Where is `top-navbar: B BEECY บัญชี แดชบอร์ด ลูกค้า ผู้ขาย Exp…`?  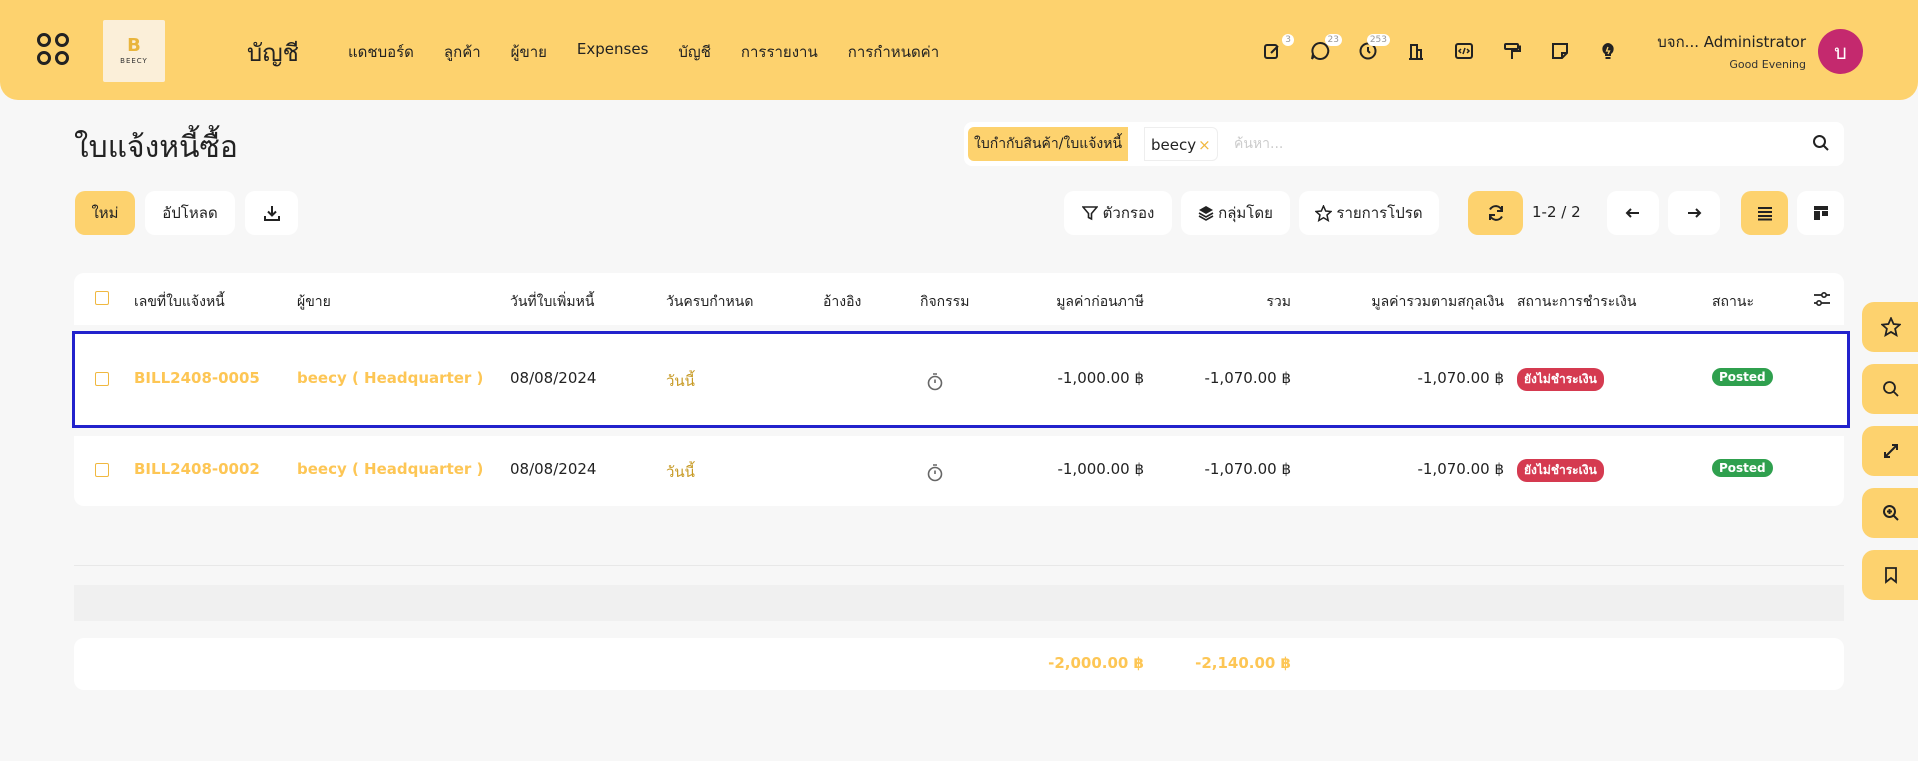 top-navbar: B BEECY บัญชี แดชบอร์ด ลูกค้า ผู้ขาย Exp… is located at coordinates (959, 50).